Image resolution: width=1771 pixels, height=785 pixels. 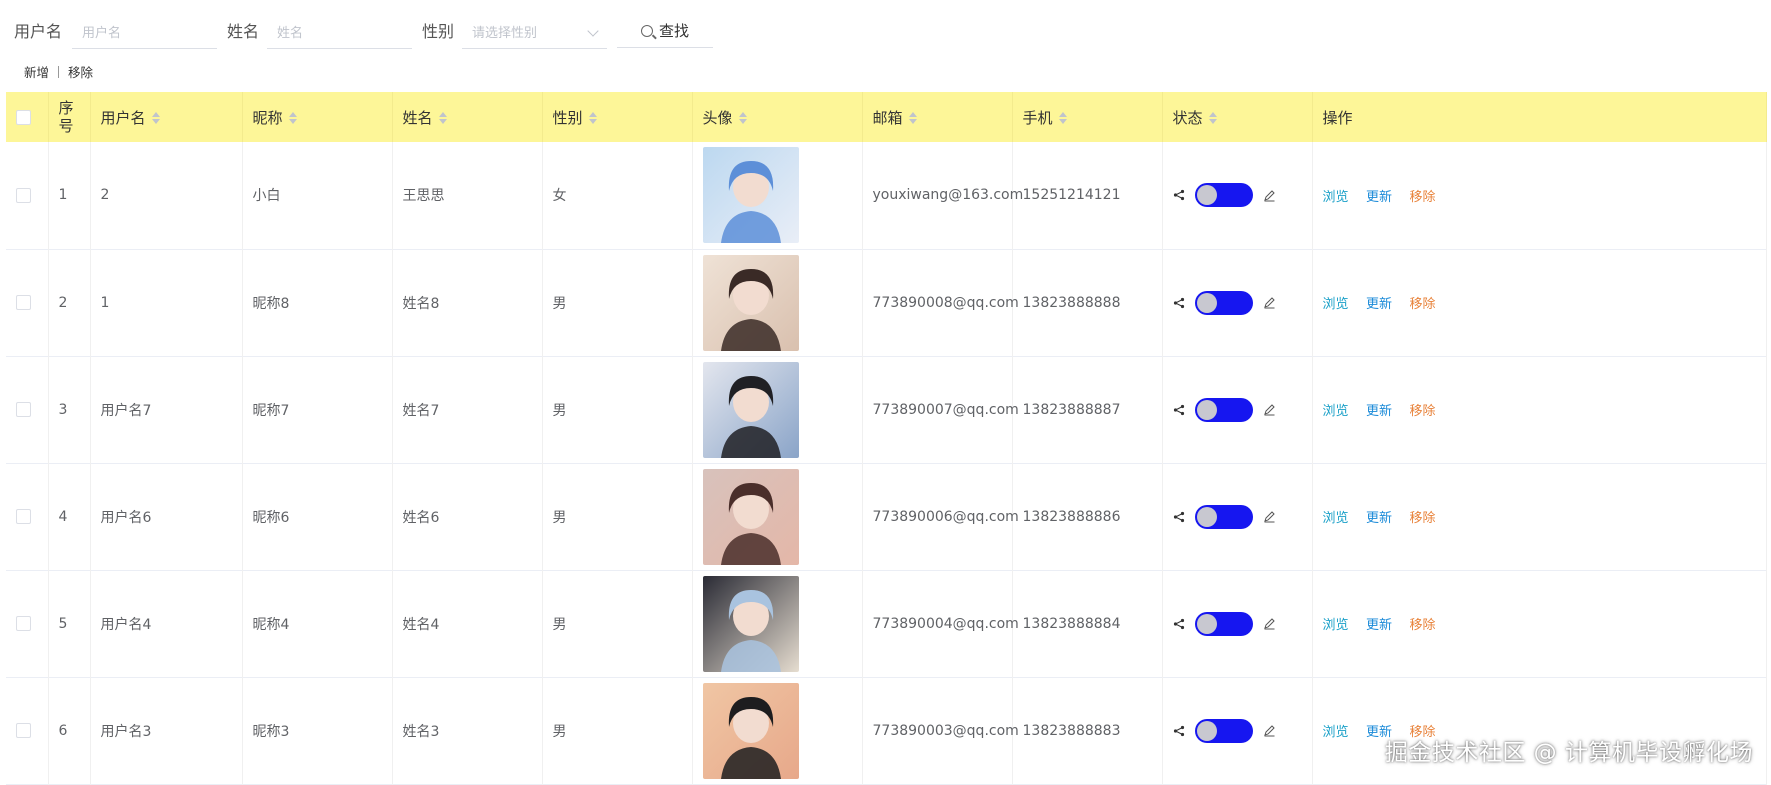 What do you see at coordinates (23, 117) in the screenshot?
I see `select-all-checkbox` at bounding box center [23, 117].